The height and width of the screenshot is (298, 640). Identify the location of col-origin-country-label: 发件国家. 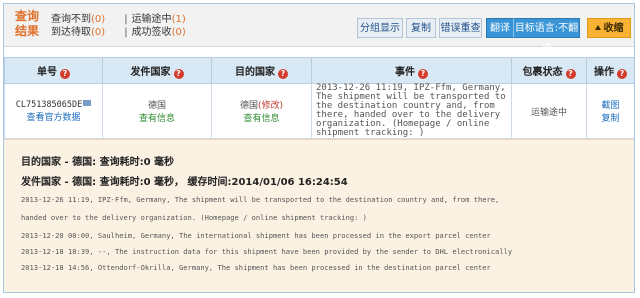
(150, 72).